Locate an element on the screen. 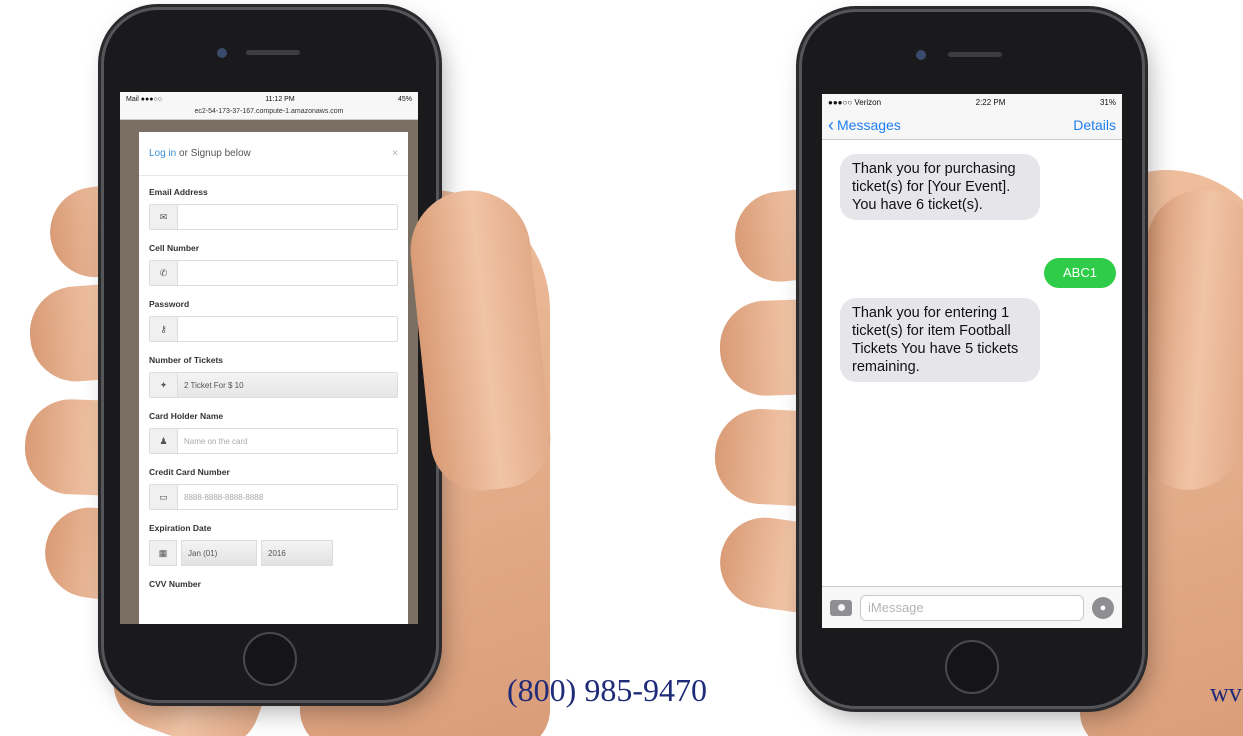 Image resolution: width=1243 pixels, height=736 pixels. cell-field: ✆ is located at coordinates (273, 273).